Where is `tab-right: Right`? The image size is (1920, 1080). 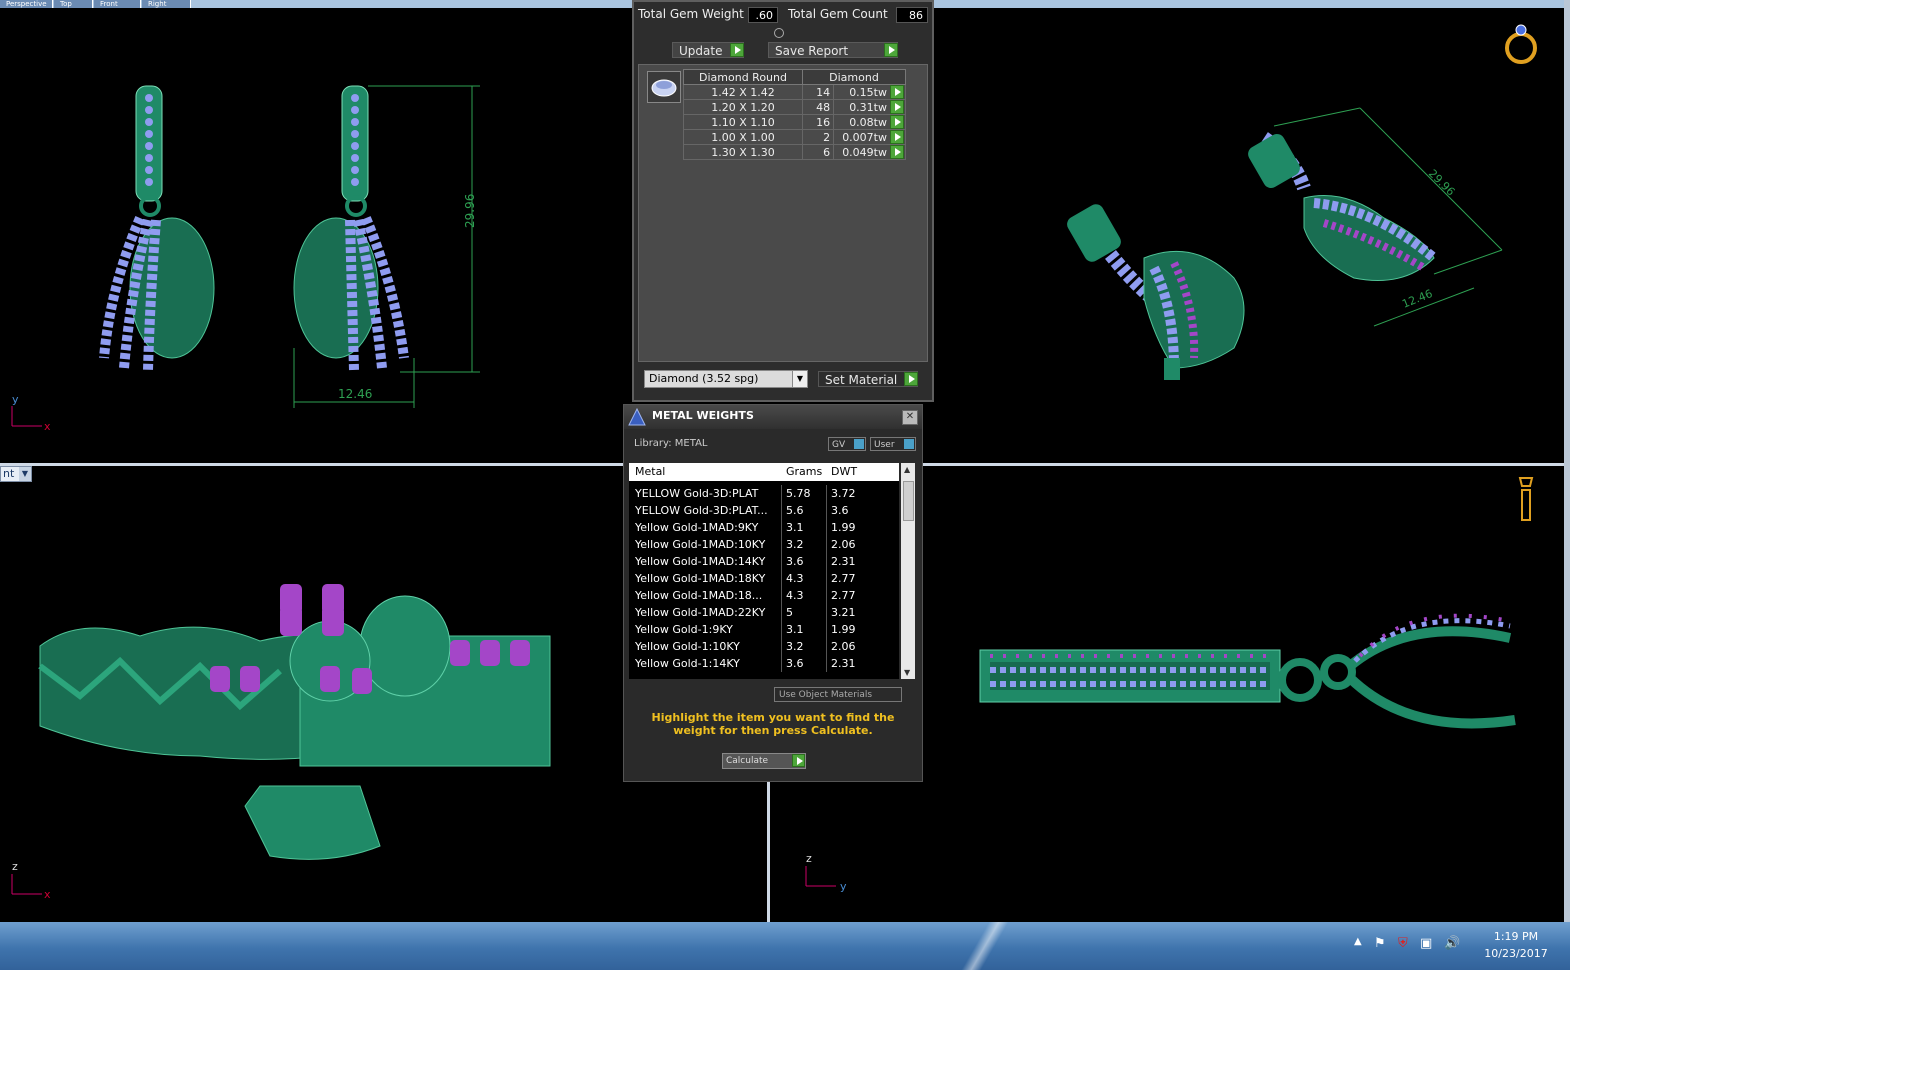
tab-right: Right is located at coordinates (166, 4).